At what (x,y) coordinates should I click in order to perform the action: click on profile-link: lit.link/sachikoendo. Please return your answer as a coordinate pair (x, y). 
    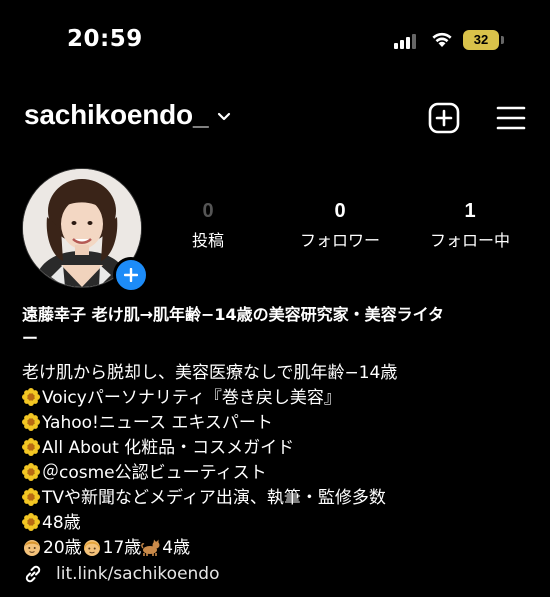
    Looking at the image, I should click on (121, 574).